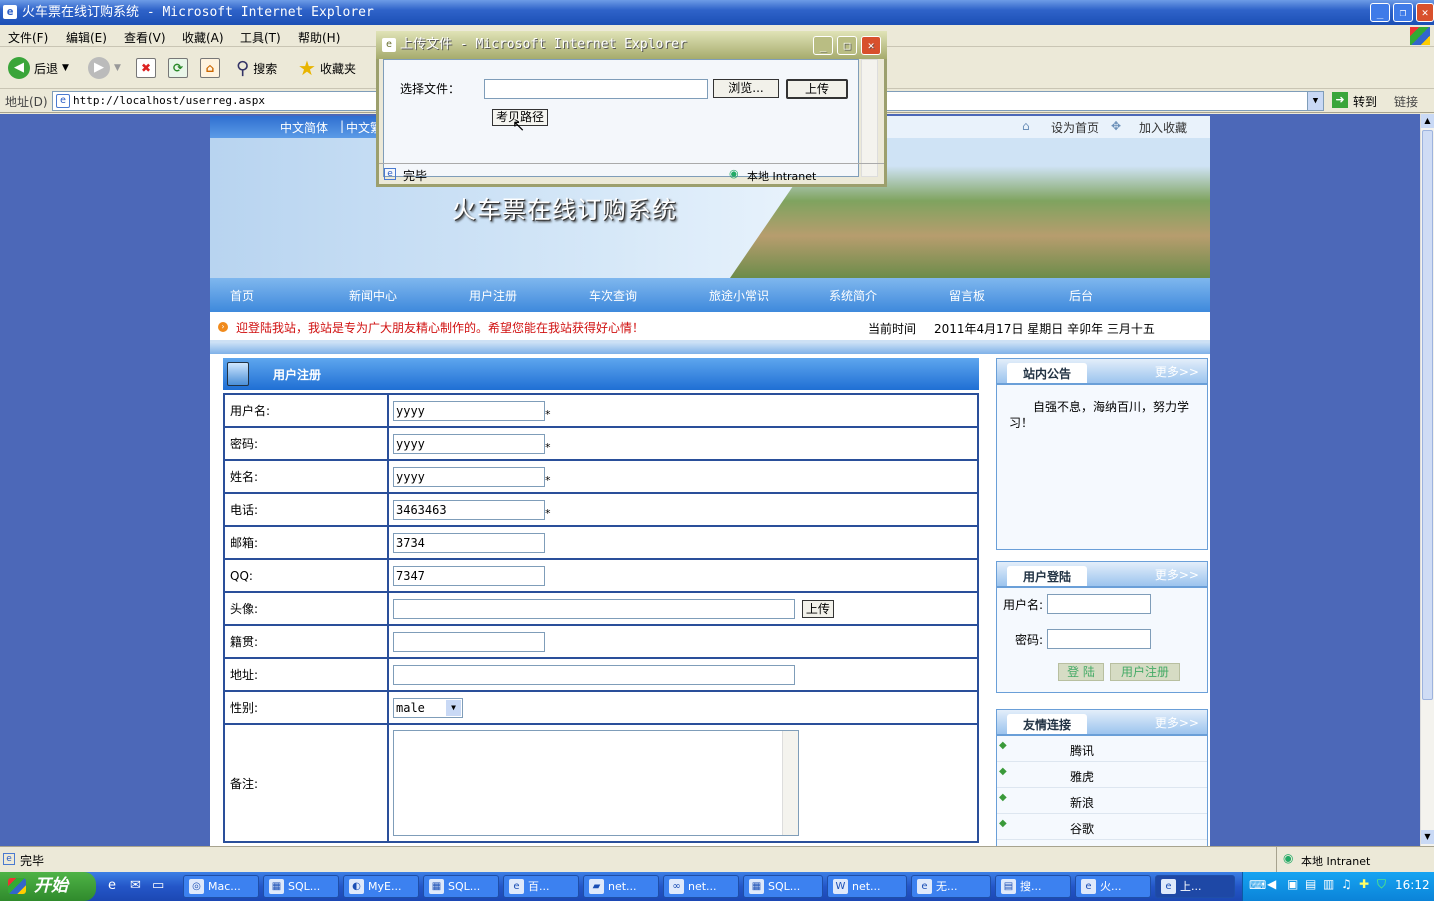  I want to click on announce-more-link: 更多>>, so click(1177, 371).